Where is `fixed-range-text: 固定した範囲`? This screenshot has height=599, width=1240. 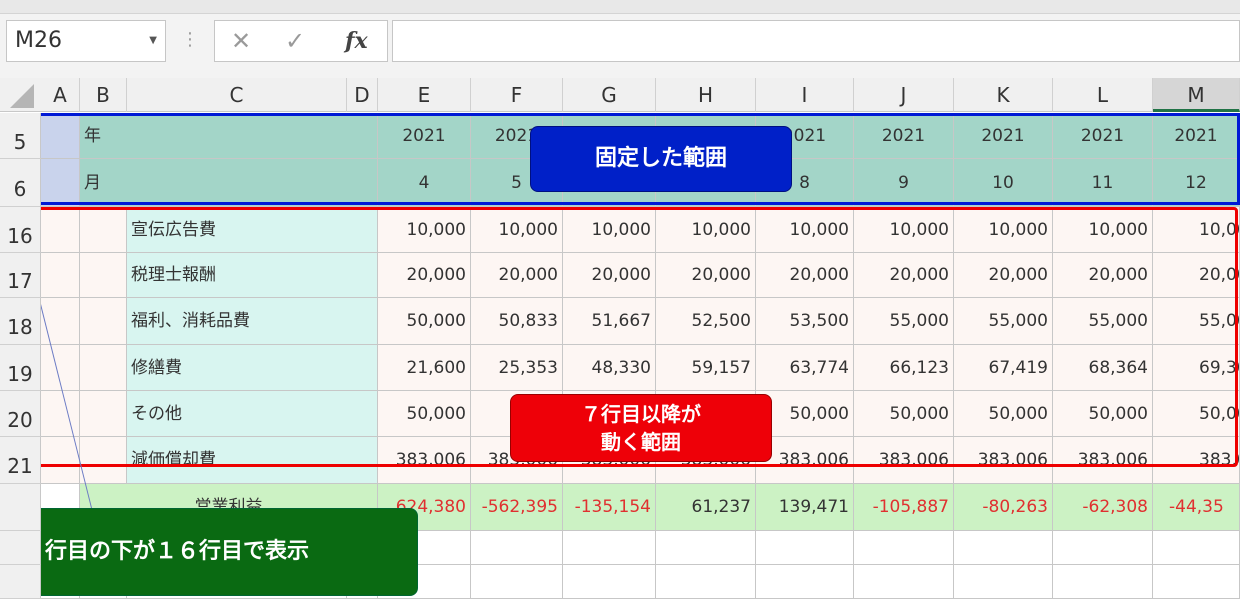
fixed-range-text: 固定した範囲 is located at coordinates (660, 158).